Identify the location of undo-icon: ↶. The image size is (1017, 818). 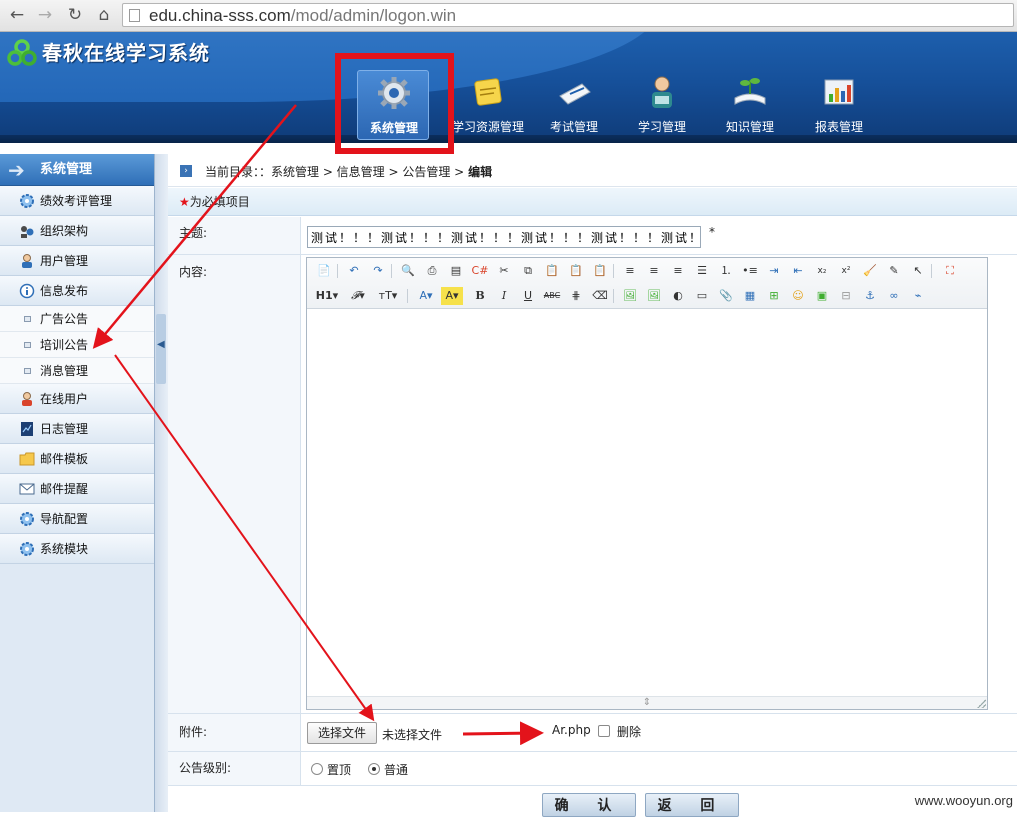
(354, 271).